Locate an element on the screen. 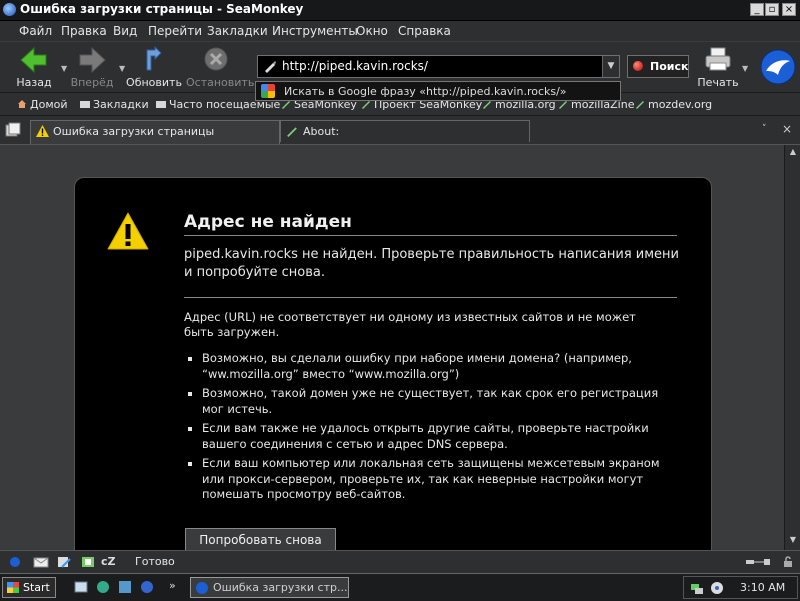 This screenshot has height=601, width=800. home-icon is located at coordinates (22, 104).